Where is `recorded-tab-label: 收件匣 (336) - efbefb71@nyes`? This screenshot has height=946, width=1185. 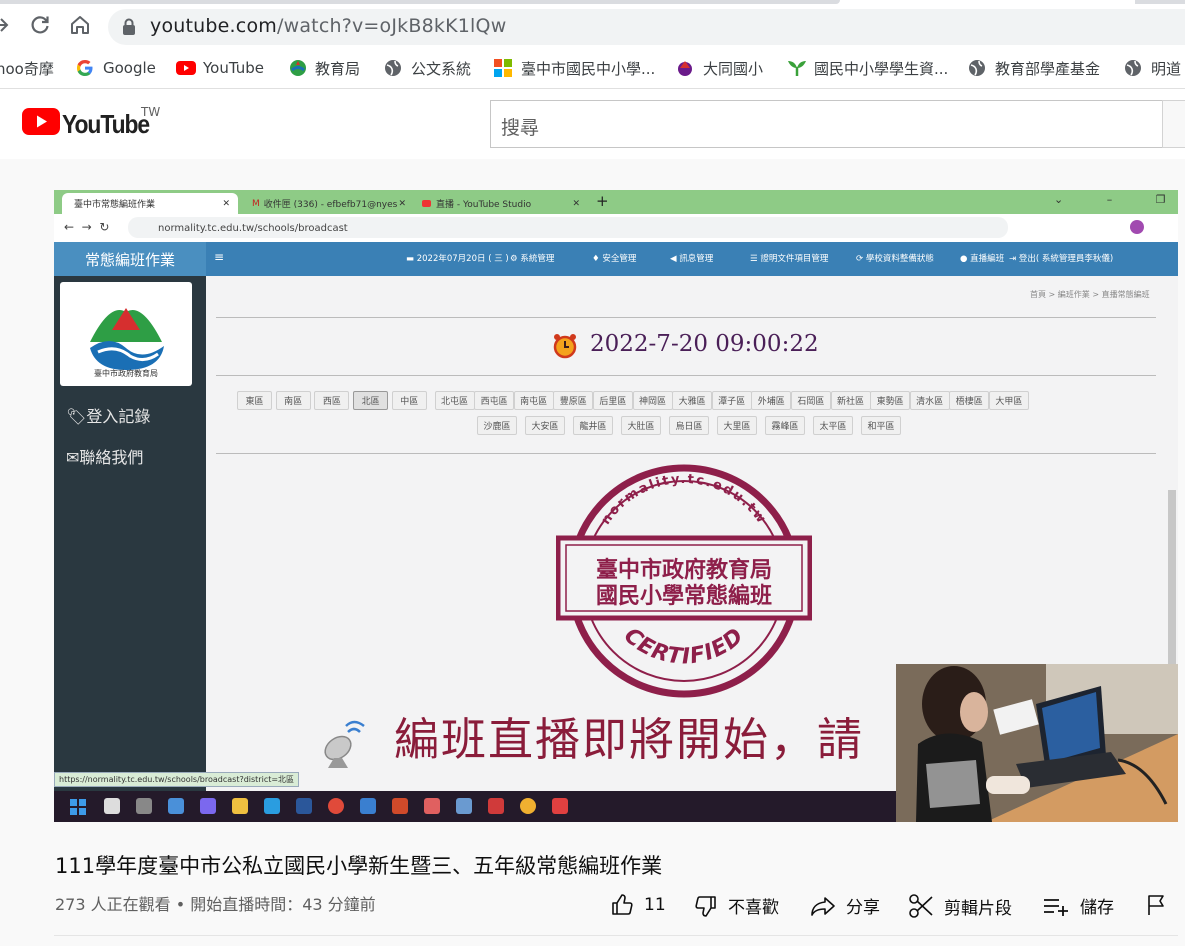
recorded-tab-label: 收件匣 (336) - efbefb71@nyes is located at coordinates (330, 205).